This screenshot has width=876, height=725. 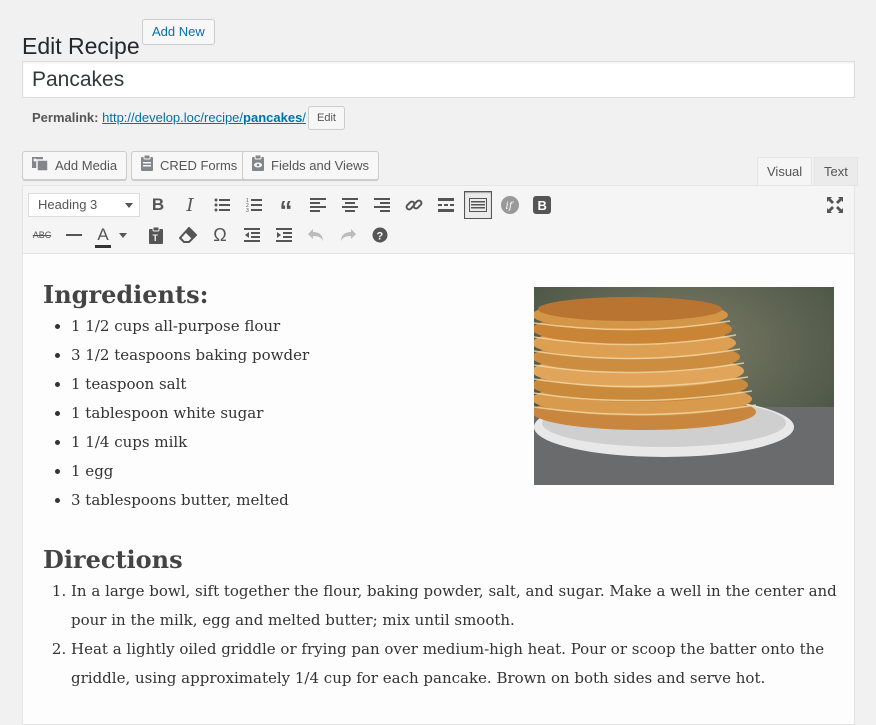 I want to click on add-media-button: Add Media, so click(x=75, y=165).